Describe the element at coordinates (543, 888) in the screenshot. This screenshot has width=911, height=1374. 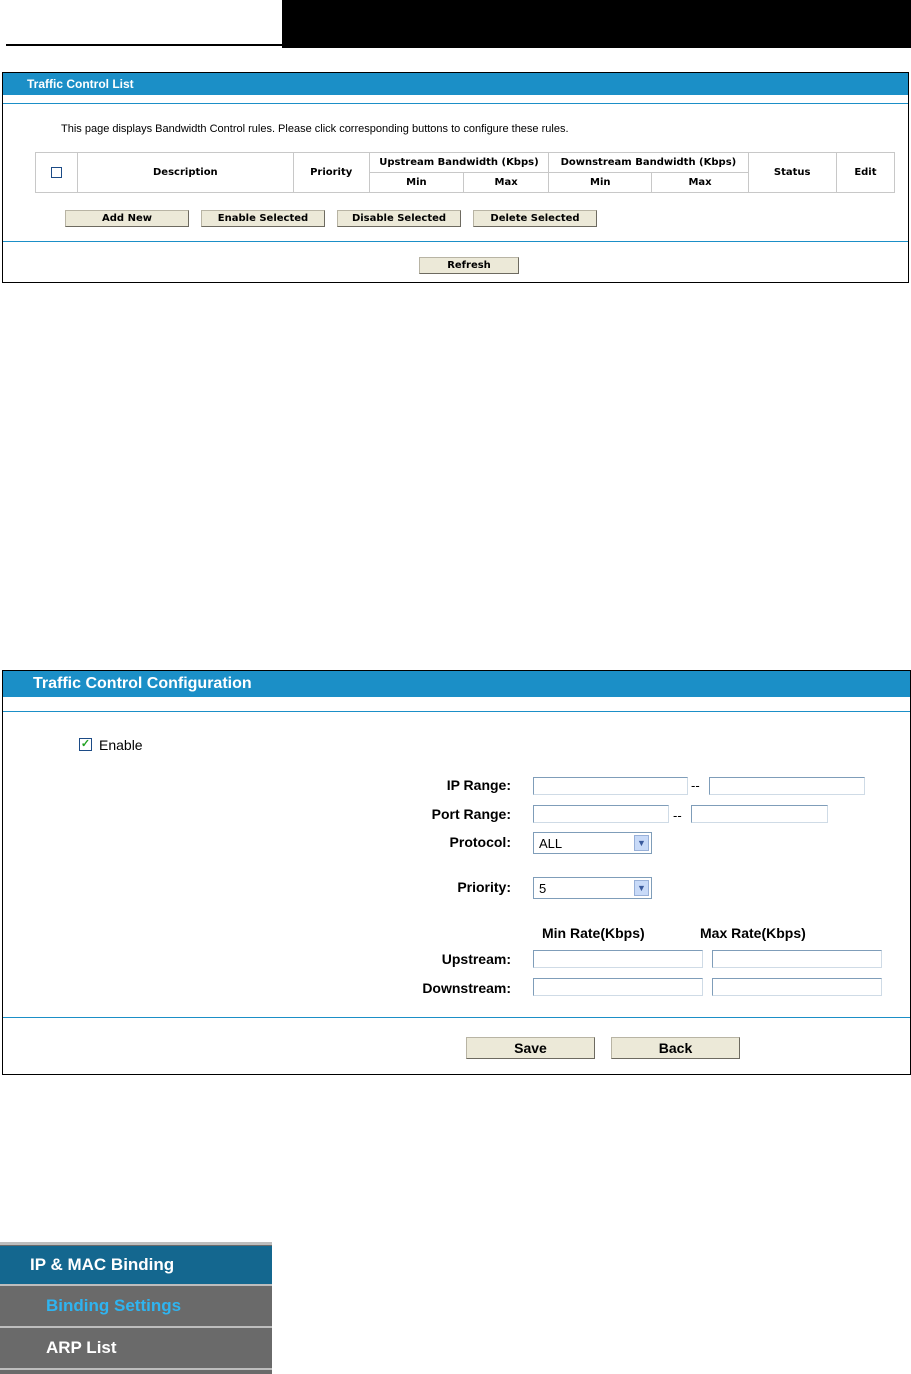
I see `priority-value: 5` at that location.